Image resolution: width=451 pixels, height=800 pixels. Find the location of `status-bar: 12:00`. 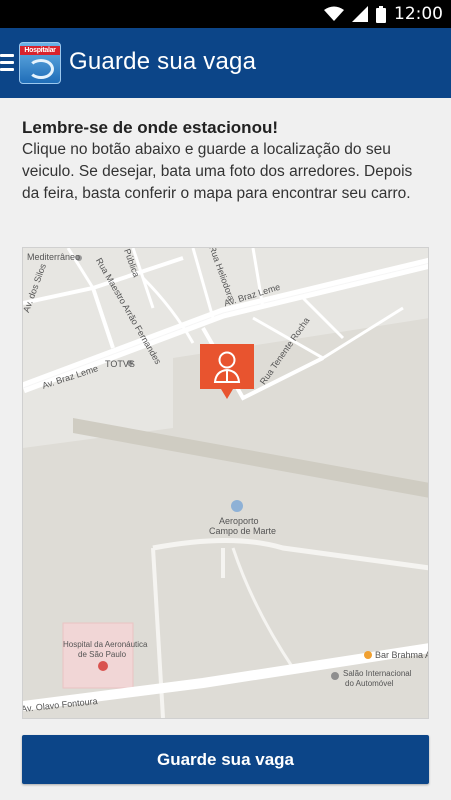

status-bar: 12:00 is located at coordinates (225, 14).